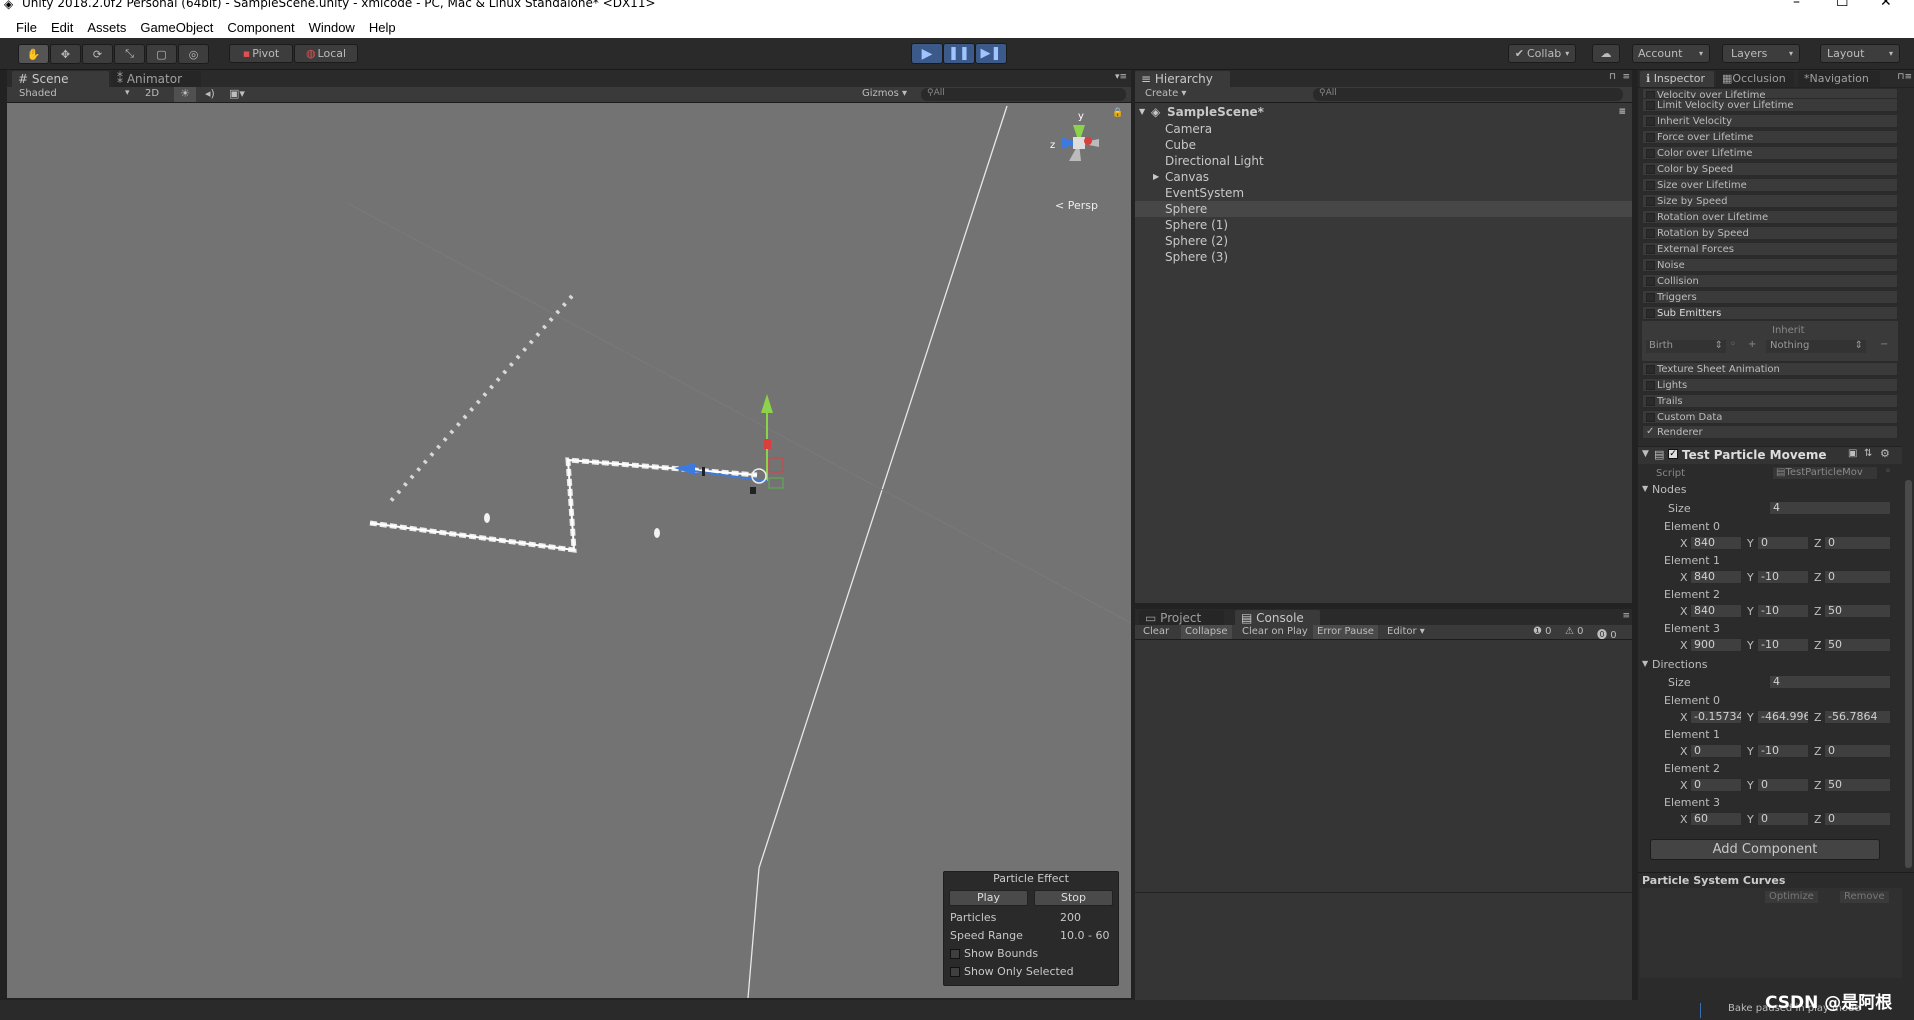  I want to click on effects-toggle: ▣▾, so click(237, 93).